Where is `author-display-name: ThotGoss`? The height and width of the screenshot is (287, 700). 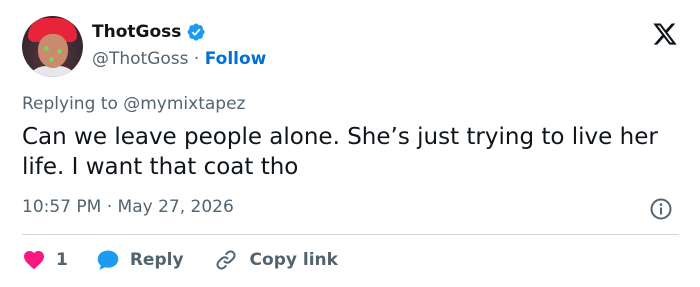
author-display-name: ThotGoss is located at coordinates (136, 32).